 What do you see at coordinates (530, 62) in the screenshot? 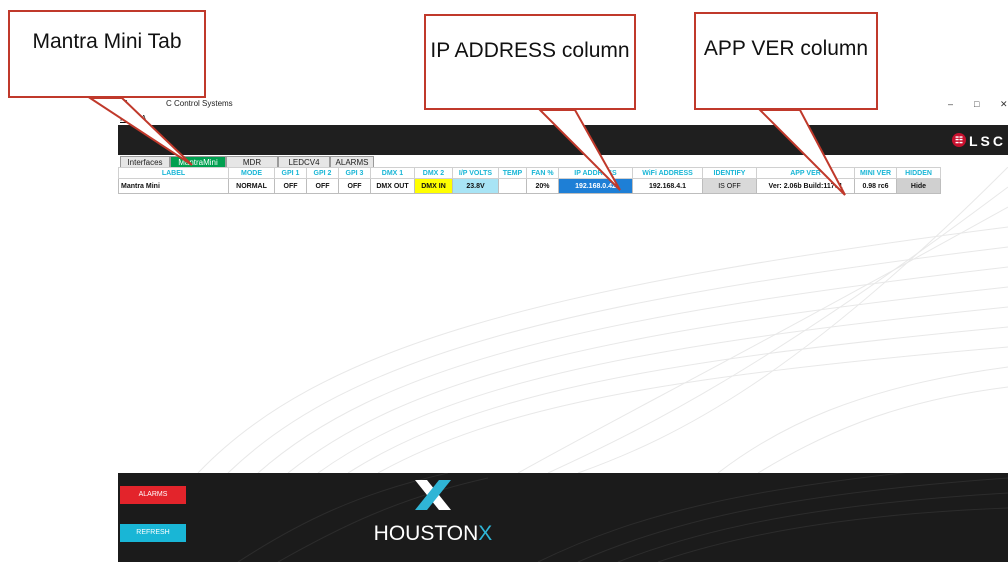
I see `callout-ip-address: IP ADDRESS column` at bounding box center [530, 62].